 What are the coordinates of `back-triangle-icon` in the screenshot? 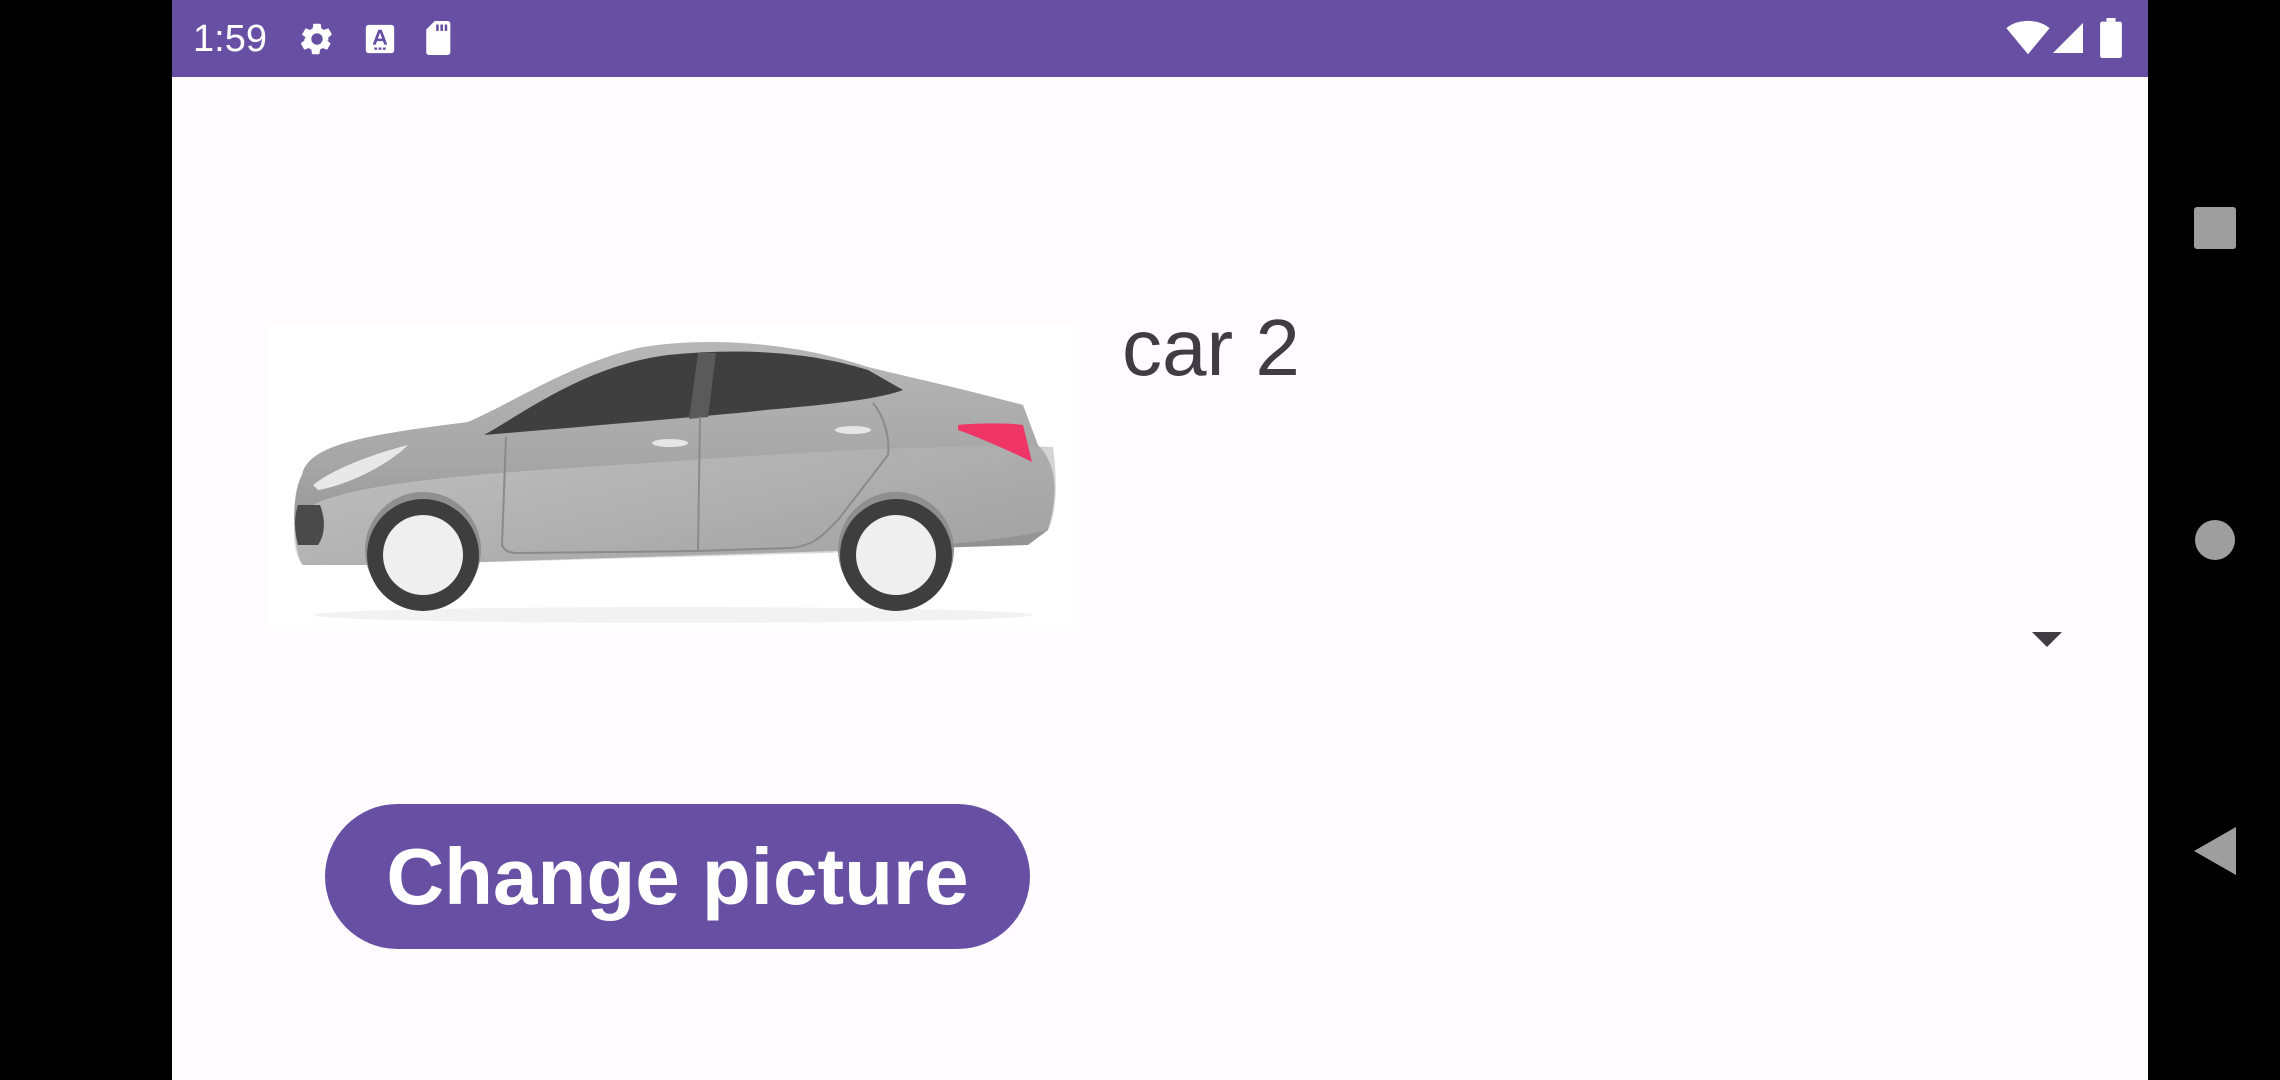 It's located at (2215, 851).